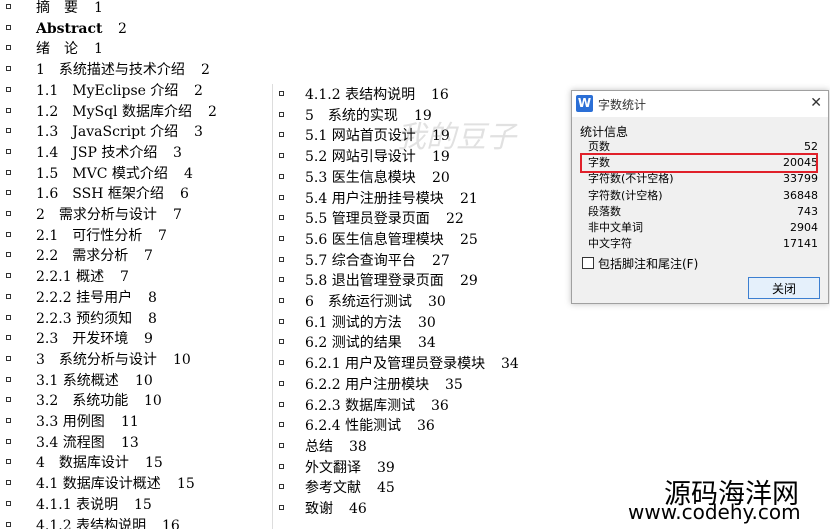 This screenshot has width=830, height=529. What do you see at coordinates (107, 90) in the screenshot?
I see `toc-entry-title: 1.1 MyEclipse 介绍` at bounding box center [107, 90].